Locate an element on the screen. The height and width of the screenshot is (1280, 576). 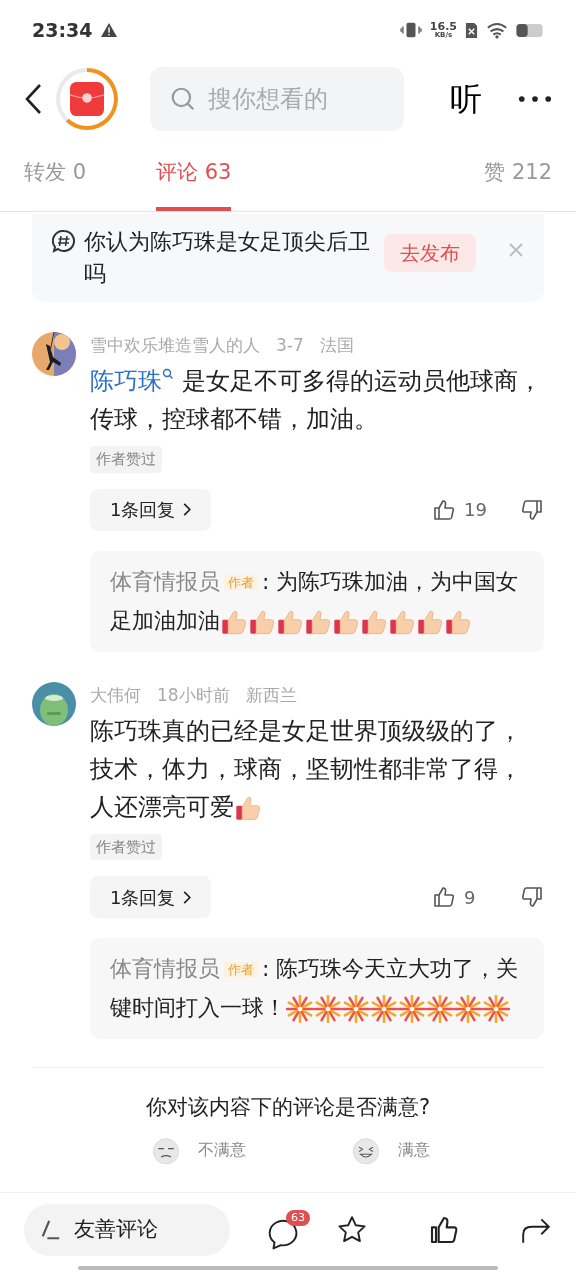
search-field: 搜你想看的 is located at coordinates (277, 99).